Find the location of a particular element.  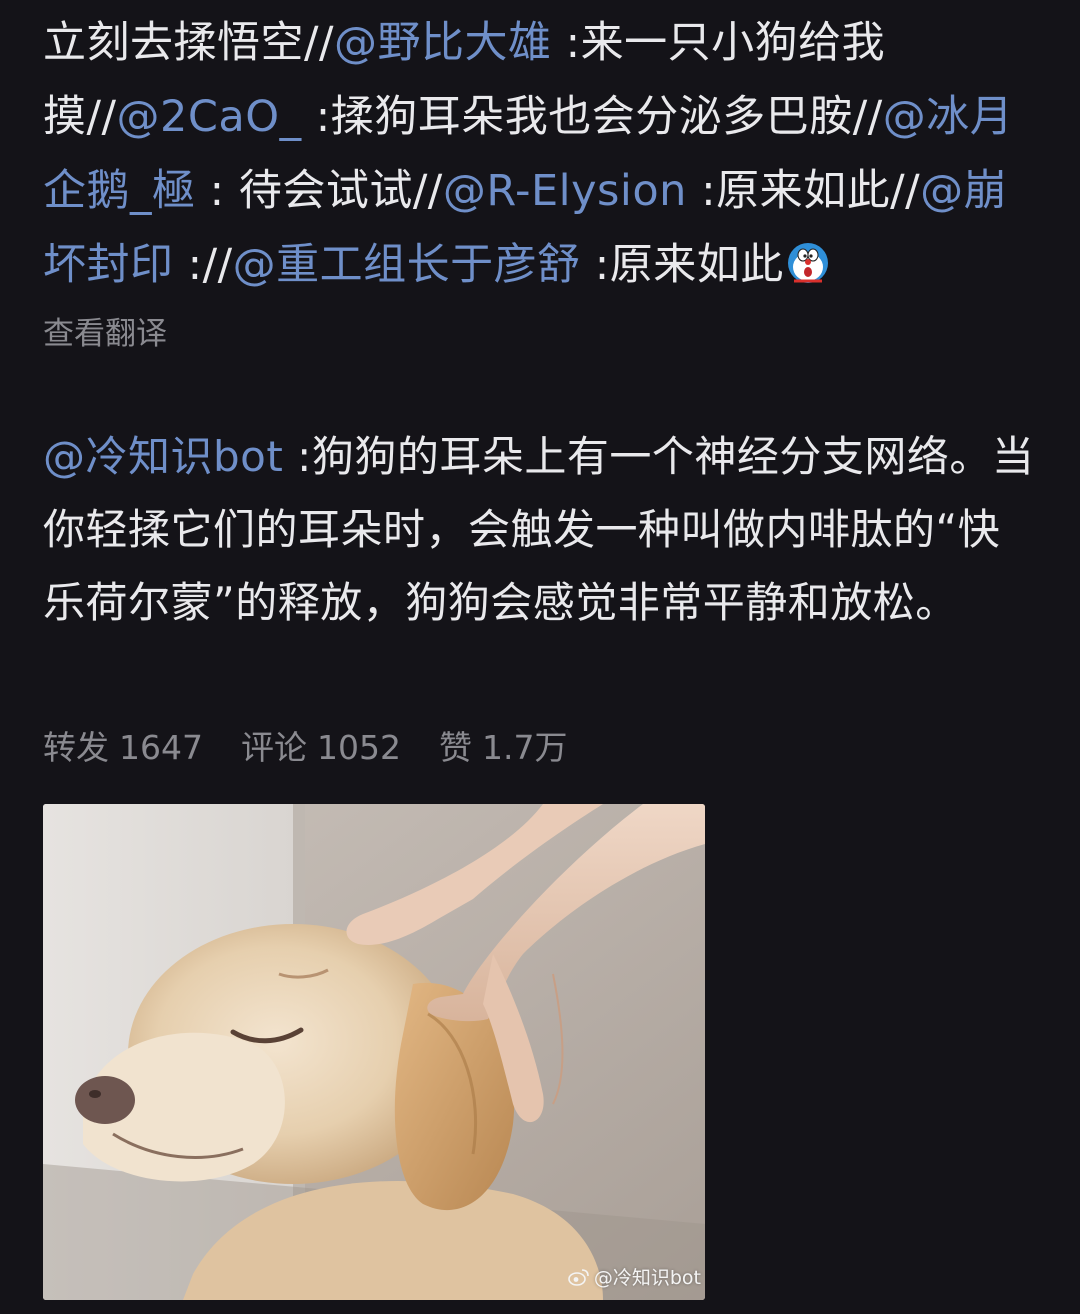

comment-count: 1052 is located at coordinates (358, 747).